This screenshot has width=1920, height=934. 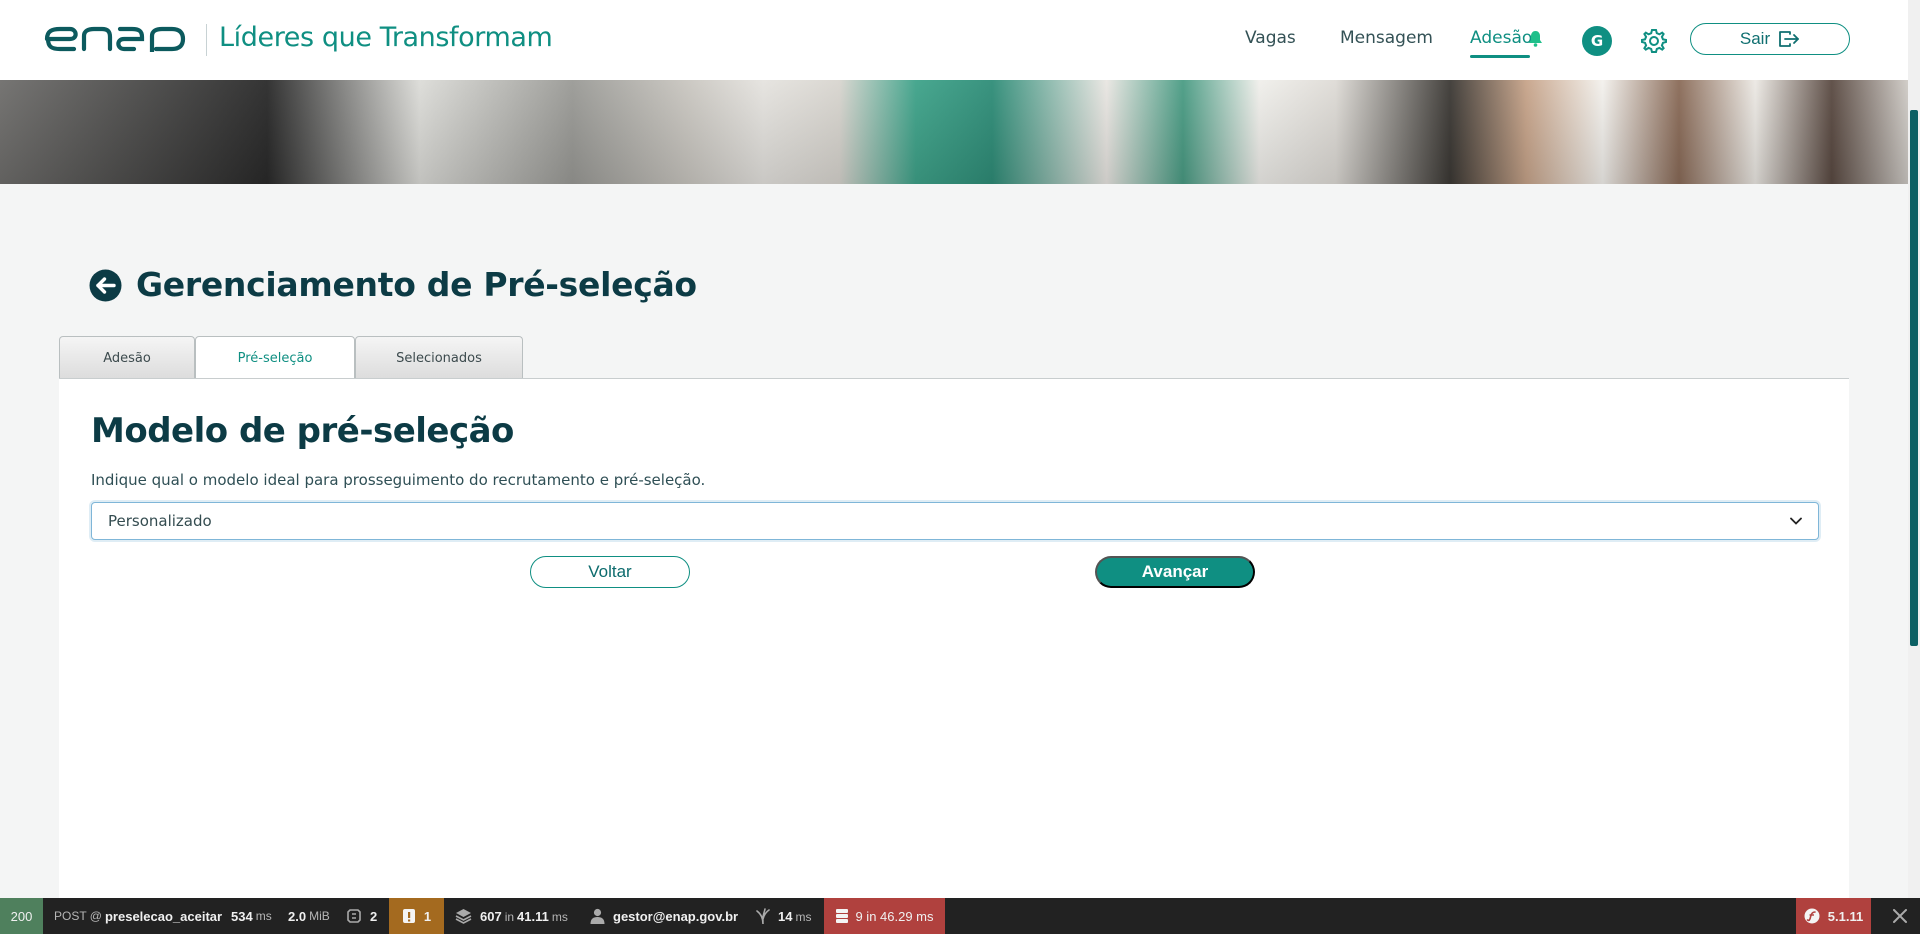 What do you see at coordinates (1789, 39) in the screenshot?
I see `logout-icon` at bounding box center [1789, 39].